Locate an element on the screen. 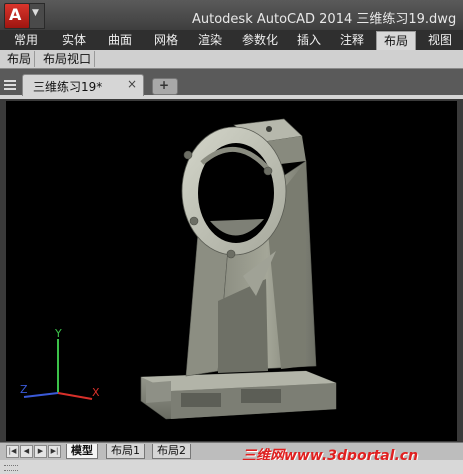 Image resolution: width=463 pixels, height=474 pixels. plus-icon: + is located at coordinates (164, 85).